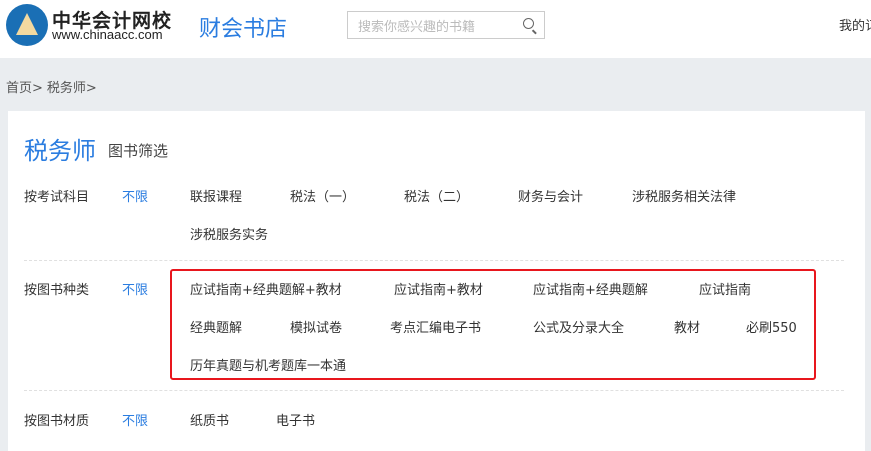 The image size is (871, 451). Describe the element at coordinates (855, 24) in the screenshot. I see `my-orders-link: 我的订` at that location.